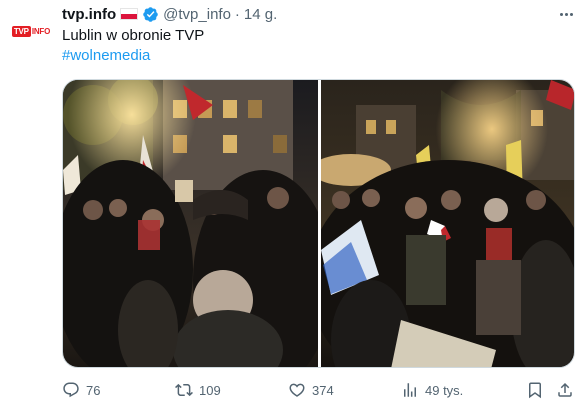 This screenshot has width=588, height=411. Describe the element at coordinates (129, 14) in the screenshot. I see `poland-flag-icon` at that location.